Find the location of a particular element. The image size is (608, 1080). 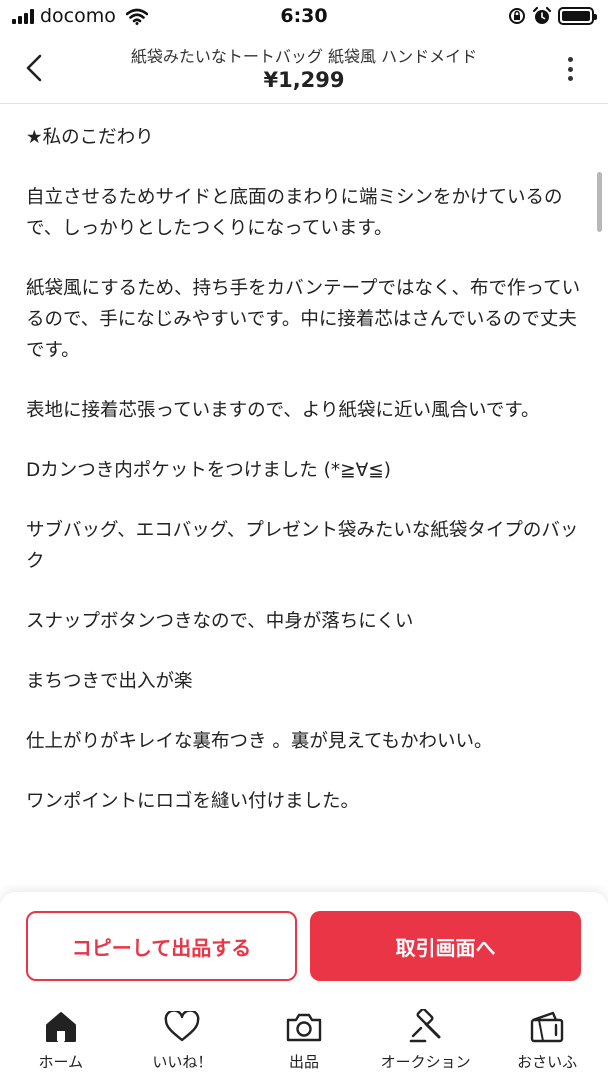

heart-icon is located at coordinates (182, 1026).